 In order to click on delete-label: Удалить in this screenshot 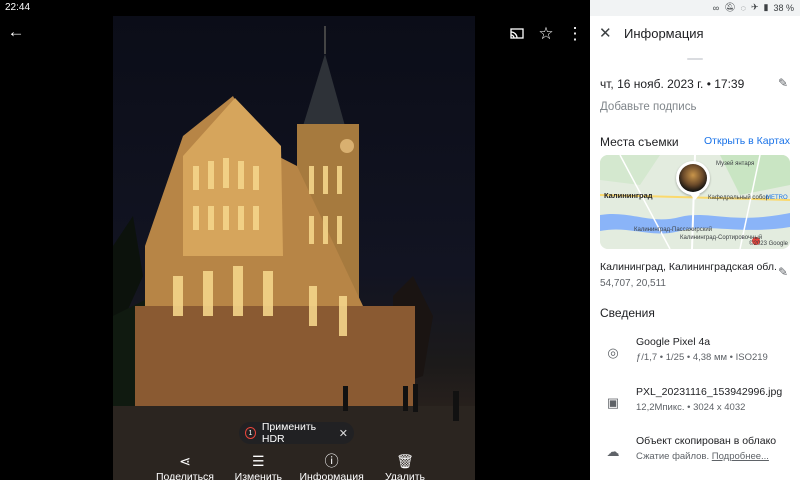, I will do `click(405, 475)`.